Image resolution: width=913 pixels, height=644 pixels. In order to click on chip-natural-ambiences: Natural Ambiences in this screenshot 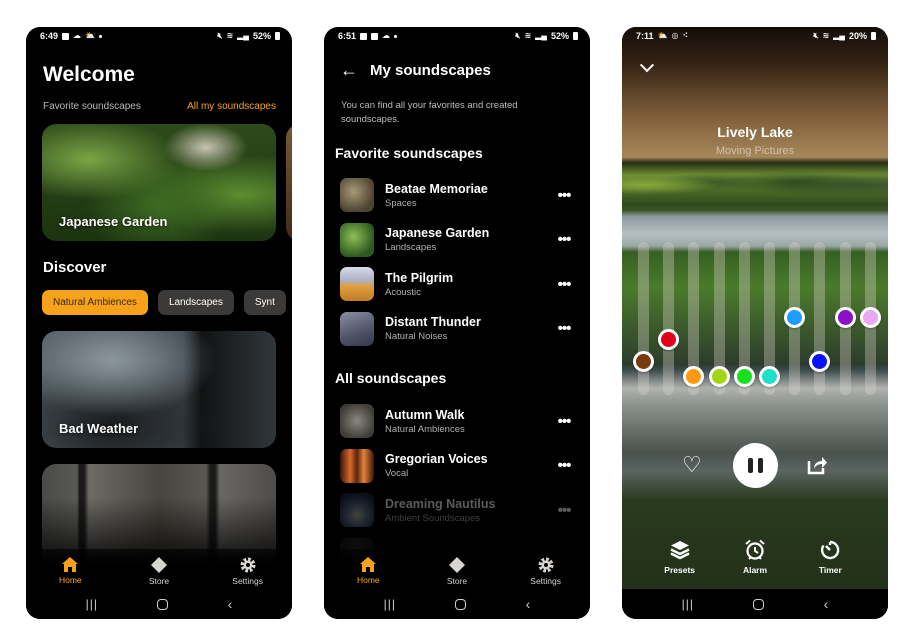, I will do `click(95, 302)`.